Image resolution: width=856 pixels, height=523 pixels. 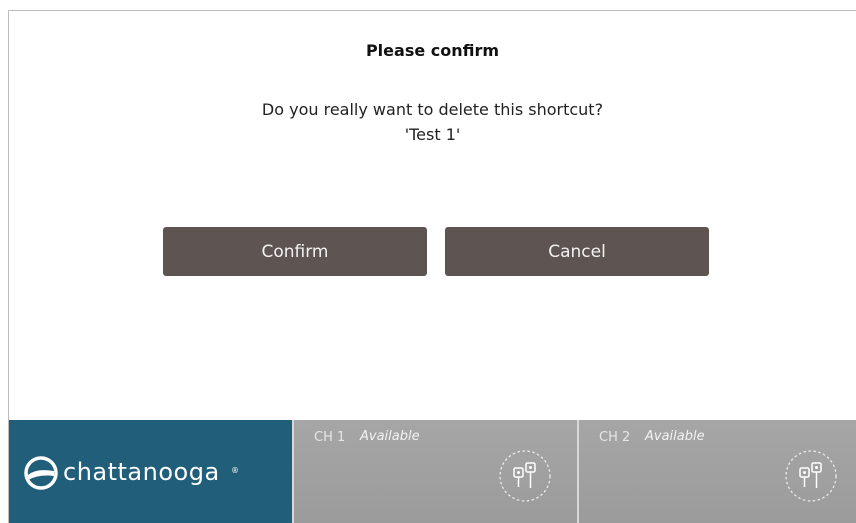 What do you see at coordinates (141, 472) in the screenshot?
I see `brand-name: chattanooga` at bounding box center [141, 472].